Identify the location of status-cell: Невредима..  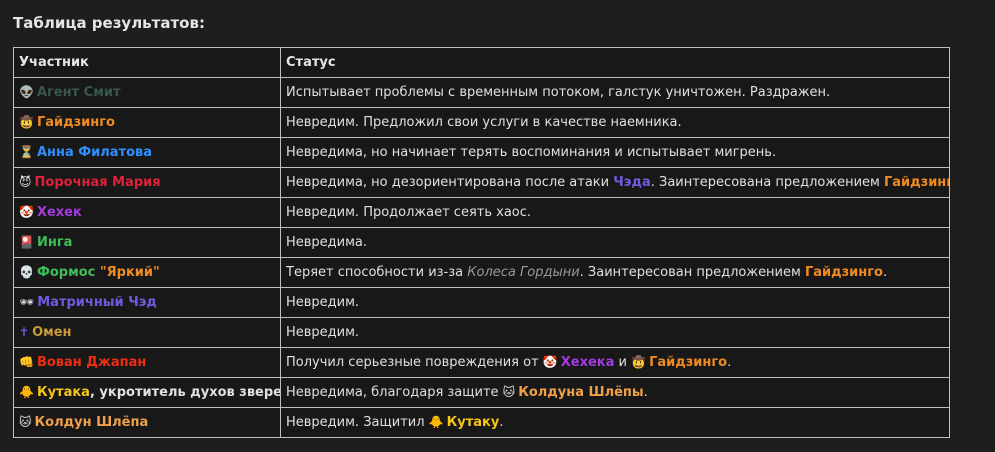
(615, 242).